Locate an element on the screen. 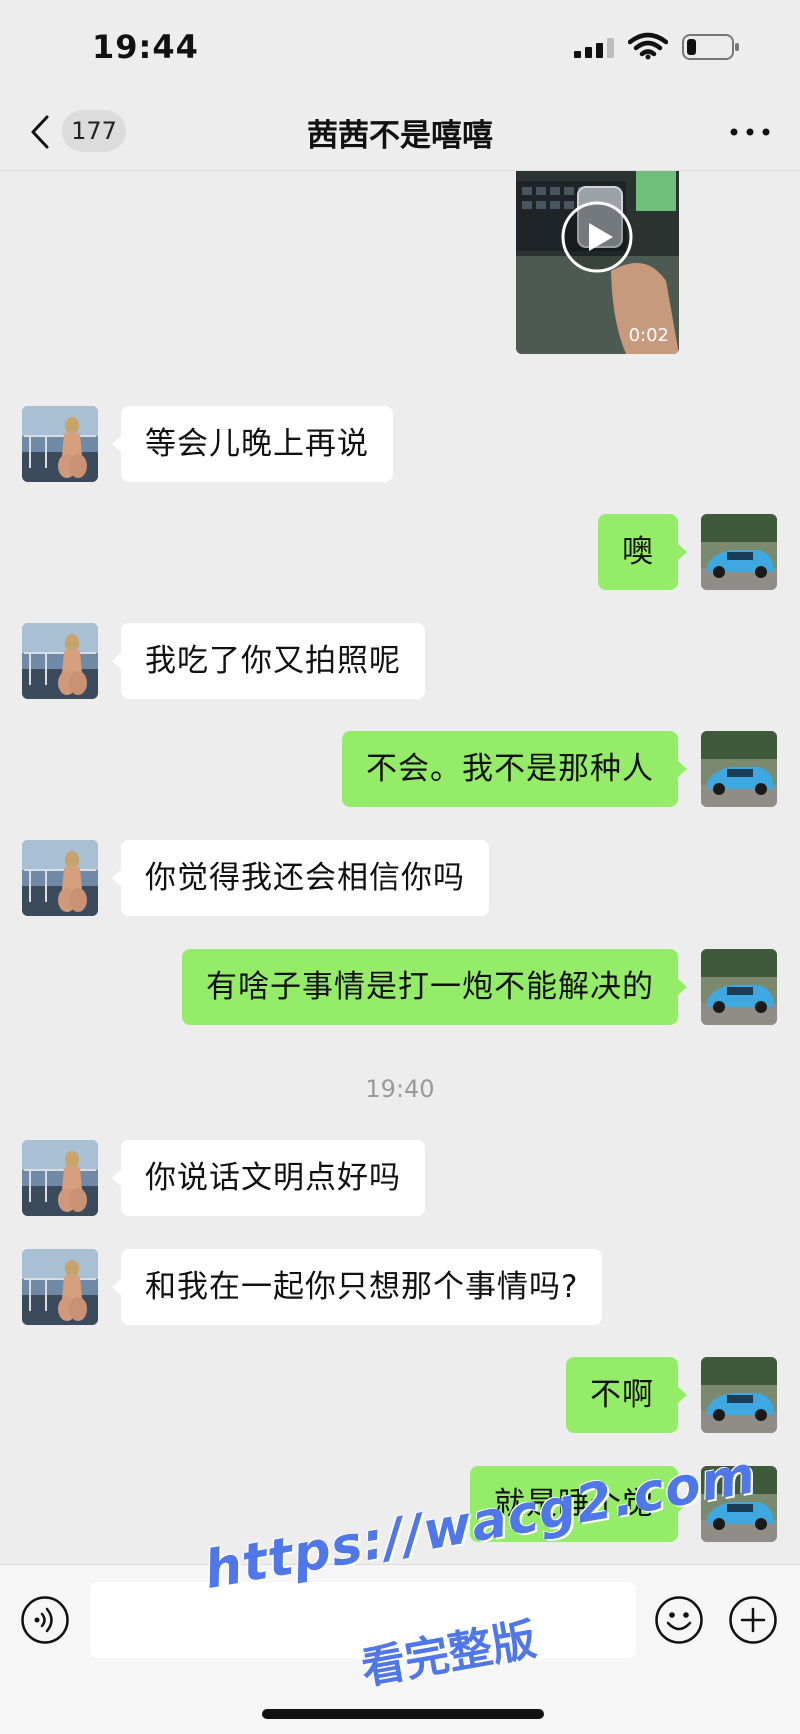  message-timestamp: 19:40 is located at coordinates (400, 1089).